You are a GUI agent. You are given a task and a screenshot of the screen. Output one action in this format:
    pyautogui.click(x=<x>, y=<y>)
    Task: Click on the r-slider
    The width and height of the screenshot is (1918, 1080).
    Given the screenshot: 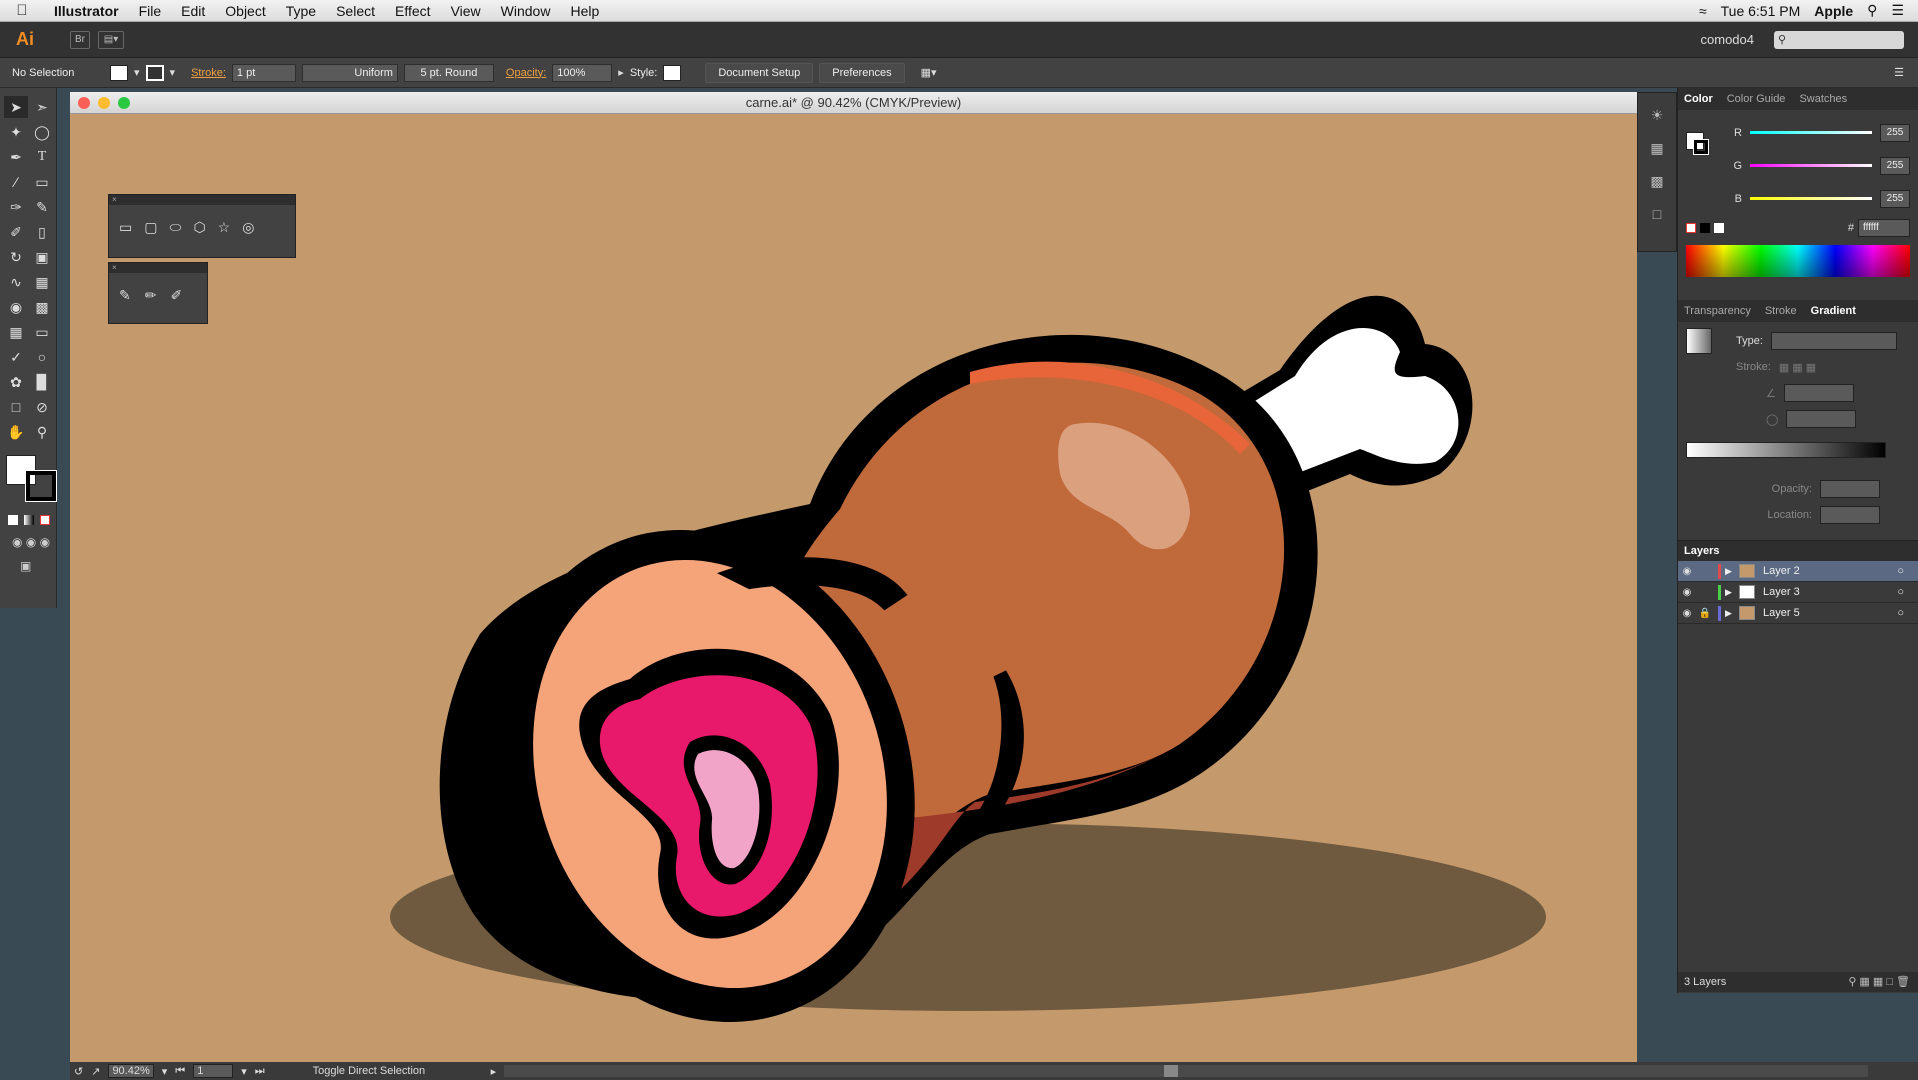 What is the action you would take?
    pyautogui.click(x=1811, y=132)
    